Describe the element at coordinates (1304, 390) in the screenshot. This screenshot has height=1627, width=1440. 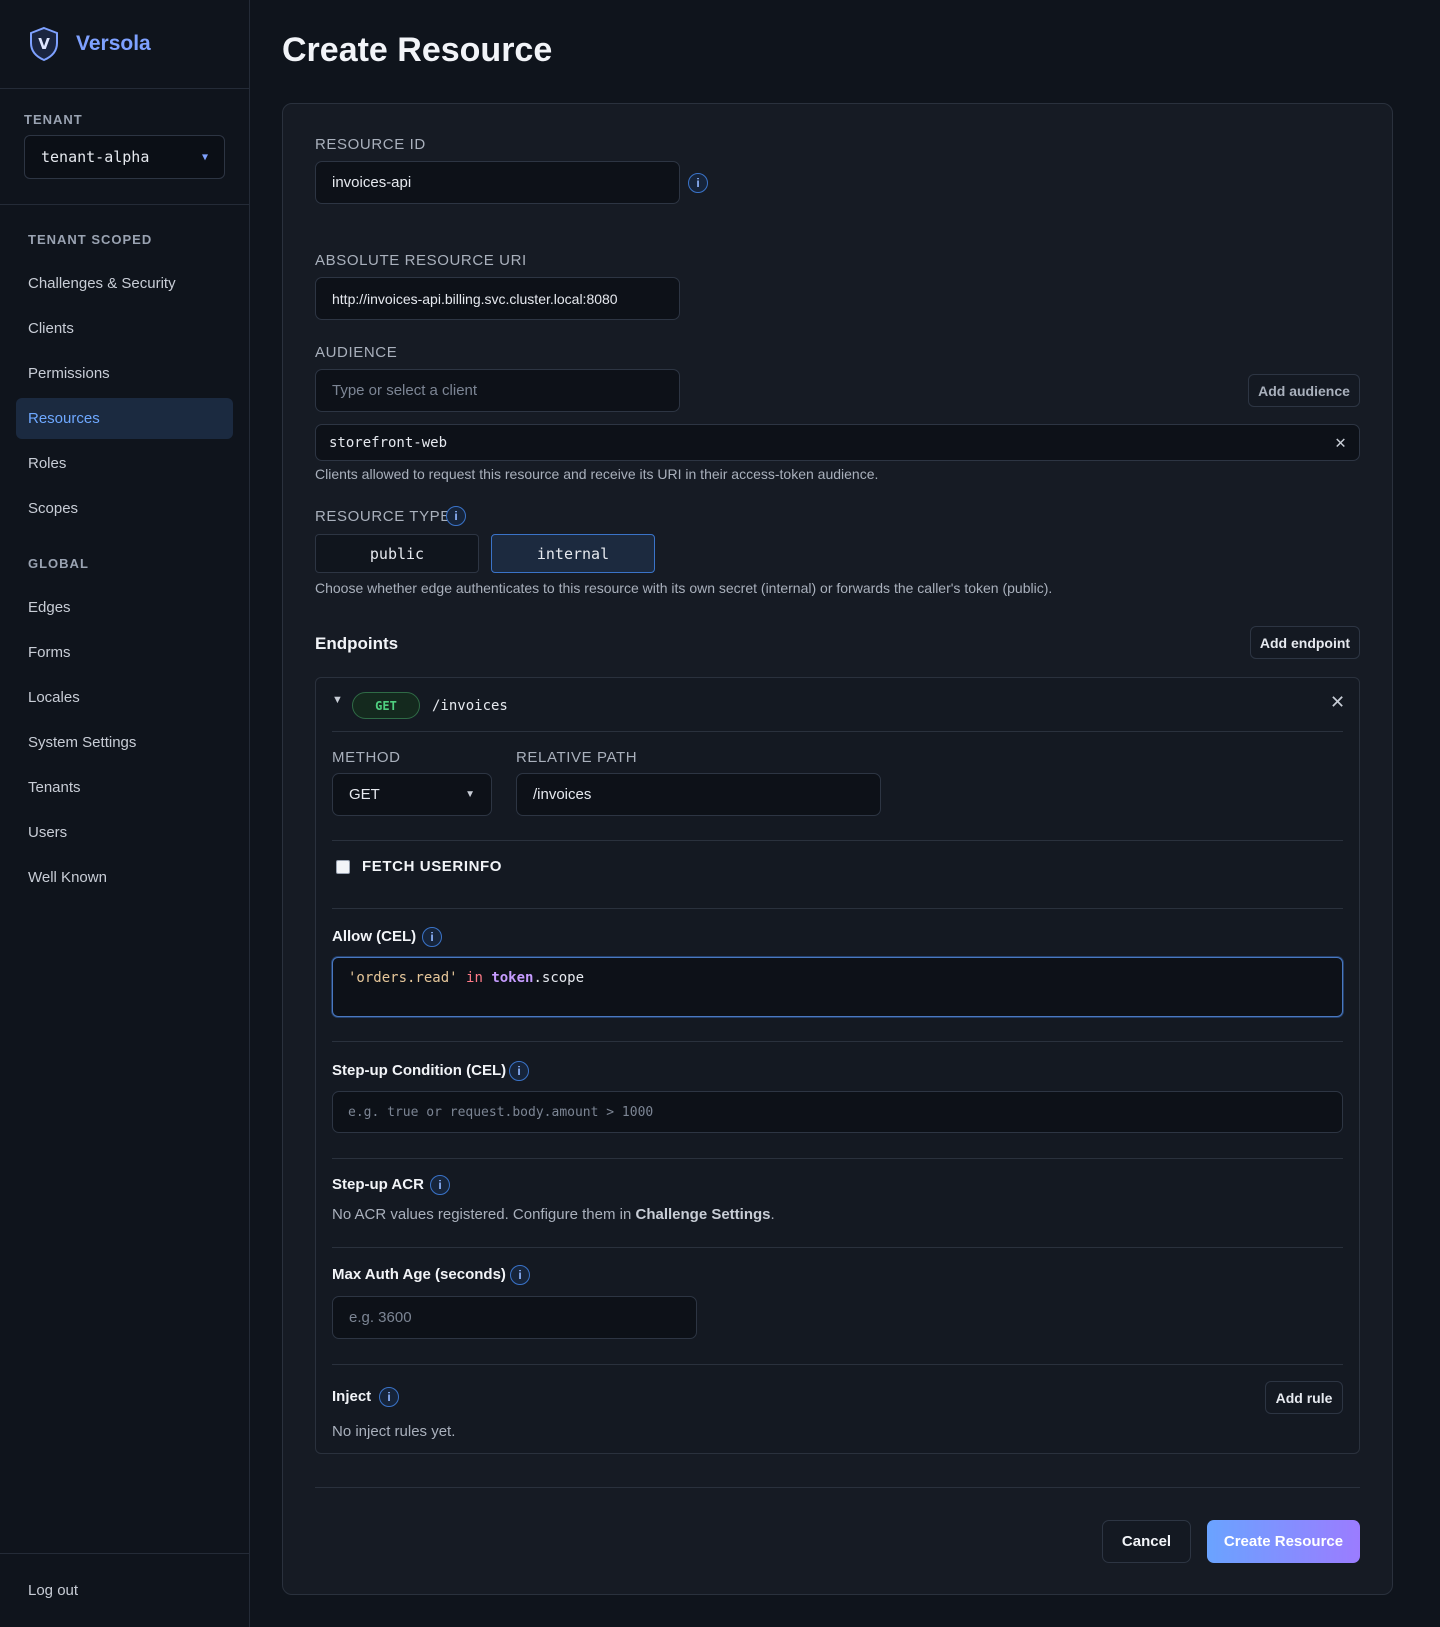
I see `add-audience-button: Add audience` at that location.